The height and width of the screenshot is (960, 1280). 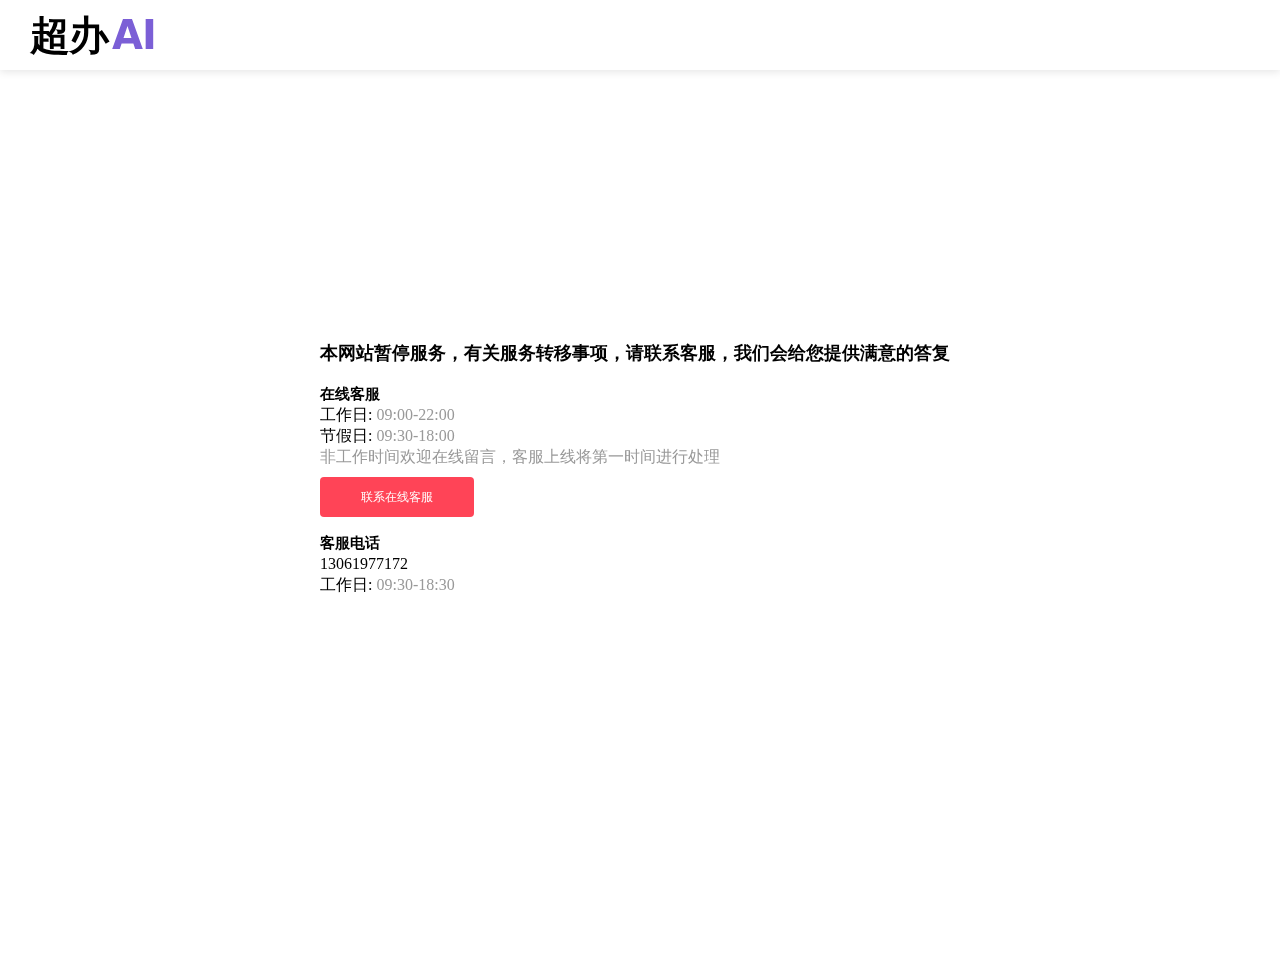 I want to click on logo: 超办AI, so click(x=93, y=35).